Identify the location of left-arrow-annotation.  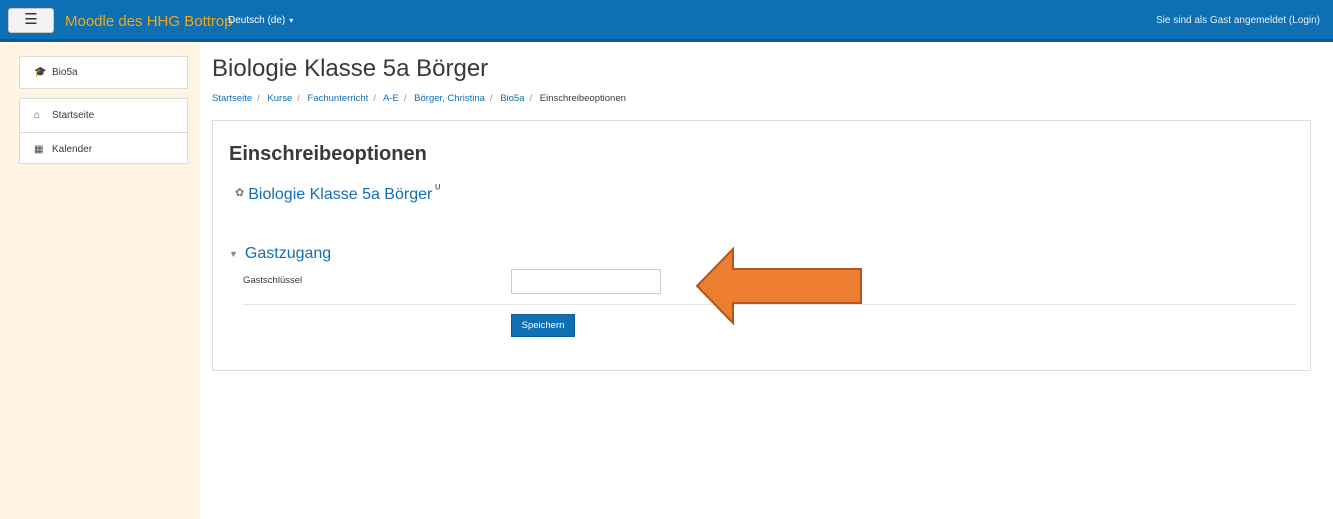
(778, 286).